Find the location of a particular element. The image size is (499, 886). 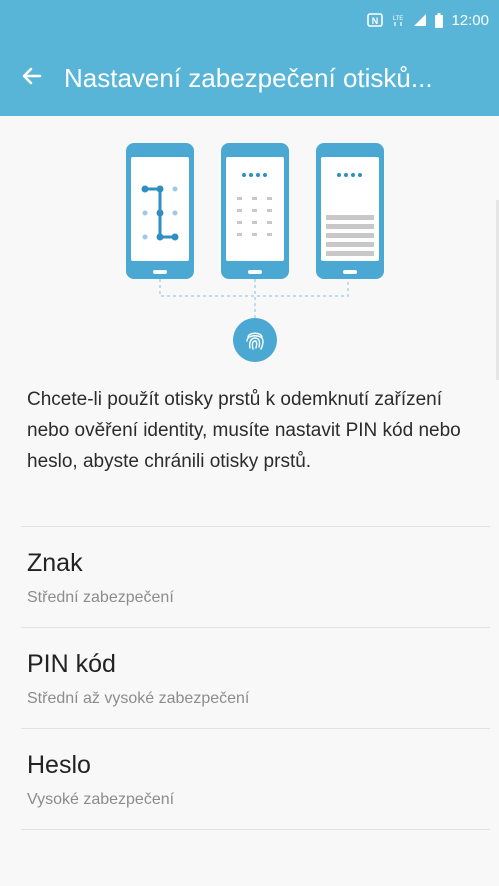

option-title: PIN kód is located at coordinates (71, 664).